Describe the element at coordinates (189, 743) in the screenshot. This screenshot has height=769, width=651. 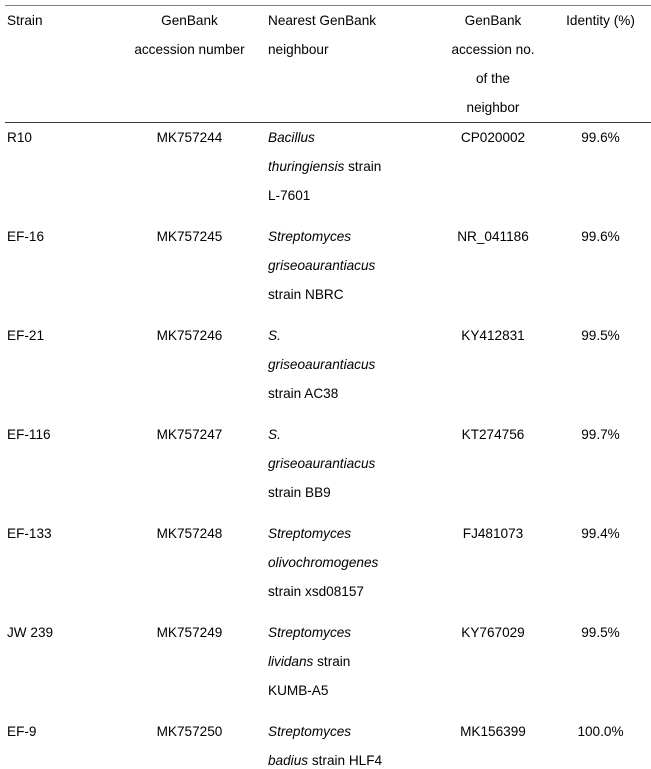
I see `cell-accession: MK757250` at that location.